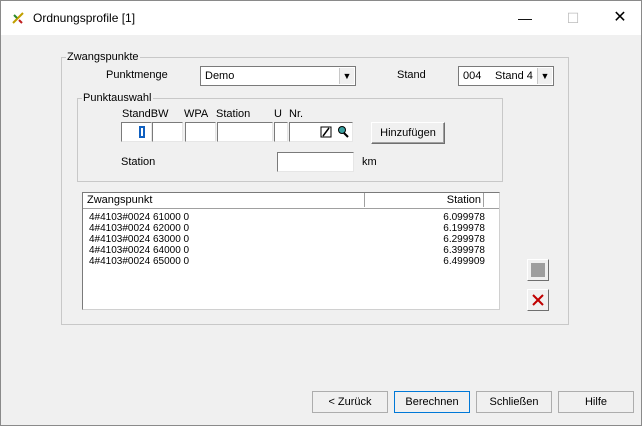 Image resolution: width=642 pixels, height=426 pixels. I want to click on station-km-input, so click(315, 162).